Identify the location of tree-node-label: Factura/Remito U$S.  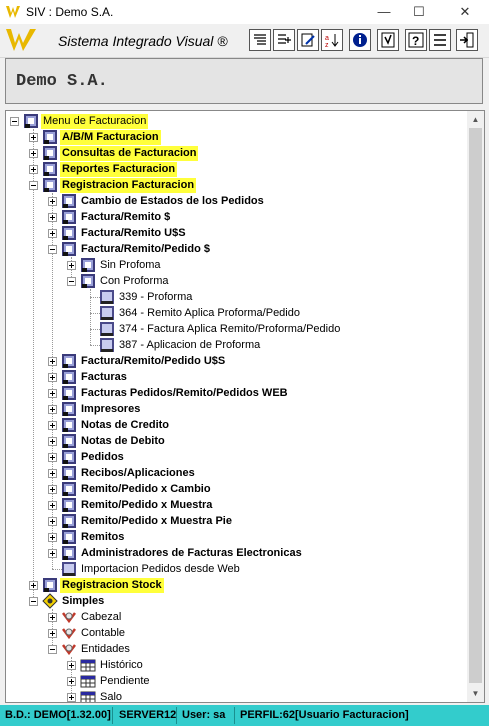
(133, 233).